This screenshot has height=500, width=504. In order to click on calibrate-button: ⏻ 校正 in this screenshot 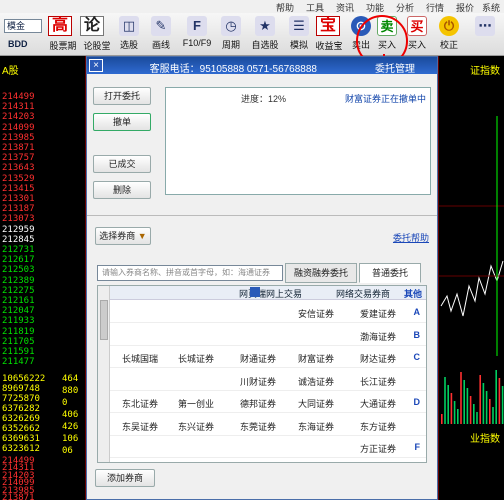, I will do `click(449, 34)`.